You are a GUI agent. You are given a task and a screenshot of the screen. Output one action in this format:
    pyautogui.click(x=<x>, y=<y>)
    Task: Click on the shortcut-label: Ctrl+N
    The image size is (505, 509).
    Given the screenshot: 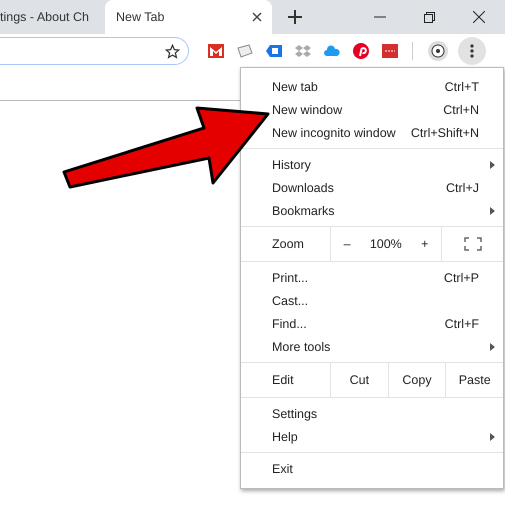 What is the action you would take?
    pyautogui.click(x=461, y=109)
    